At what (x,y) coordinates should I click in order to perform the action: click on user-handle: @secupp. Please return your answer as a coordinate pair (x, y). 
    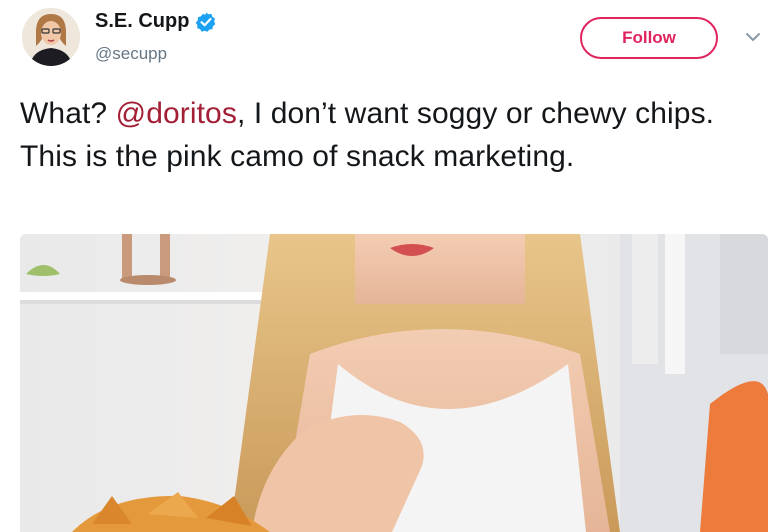
    Looking at the image, I should click on (131, 54).